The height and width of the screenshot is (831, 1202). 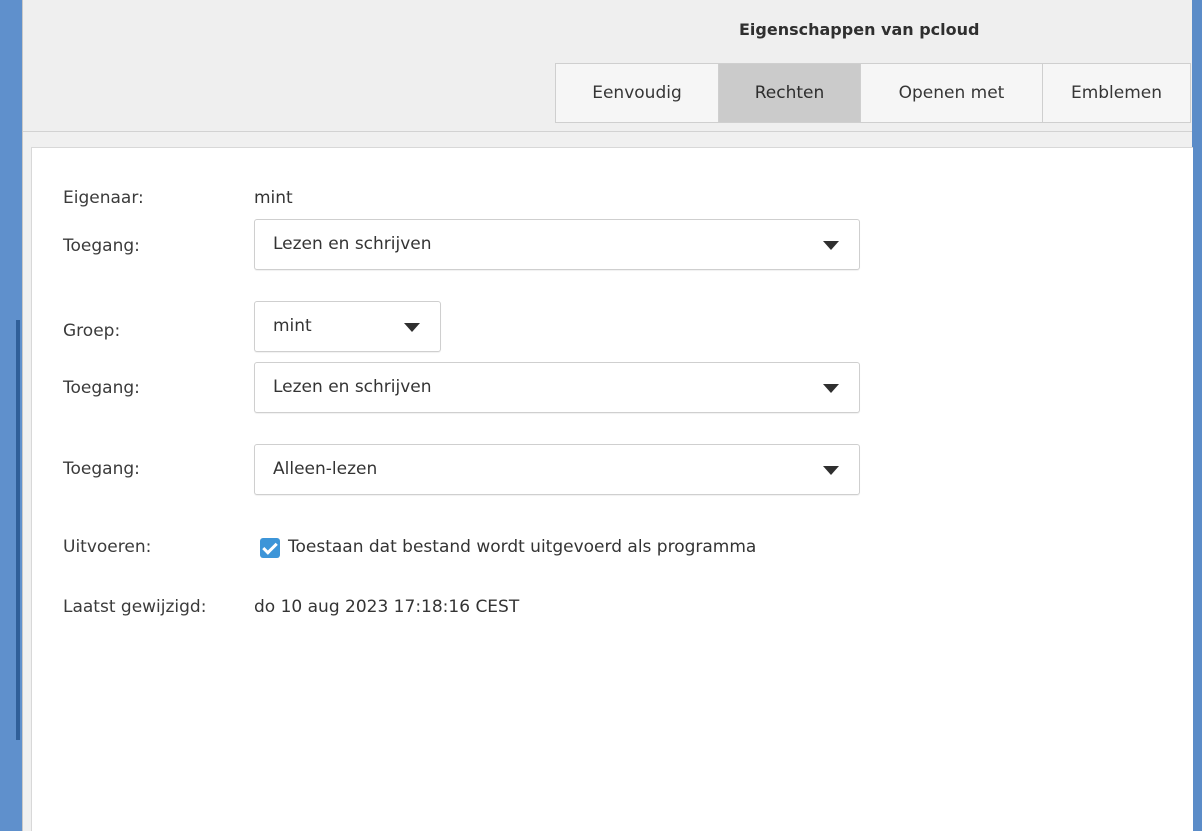 I want to click on group-value: mint, so click(x=292, y=326).